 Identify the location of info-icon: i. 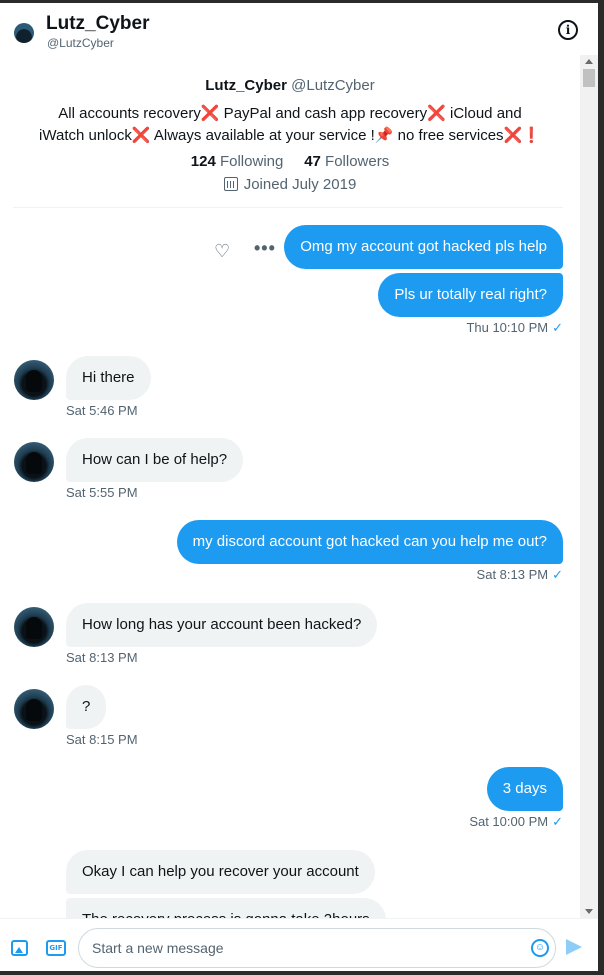
(568, 30).